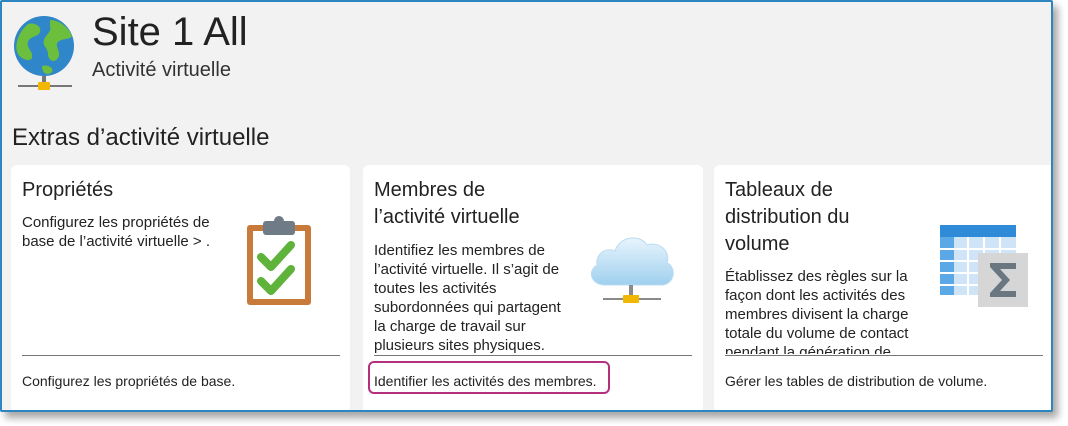 The image size is (1068, 426). I want to click on card-description-line: pendant la génération de, so click(808, 349).